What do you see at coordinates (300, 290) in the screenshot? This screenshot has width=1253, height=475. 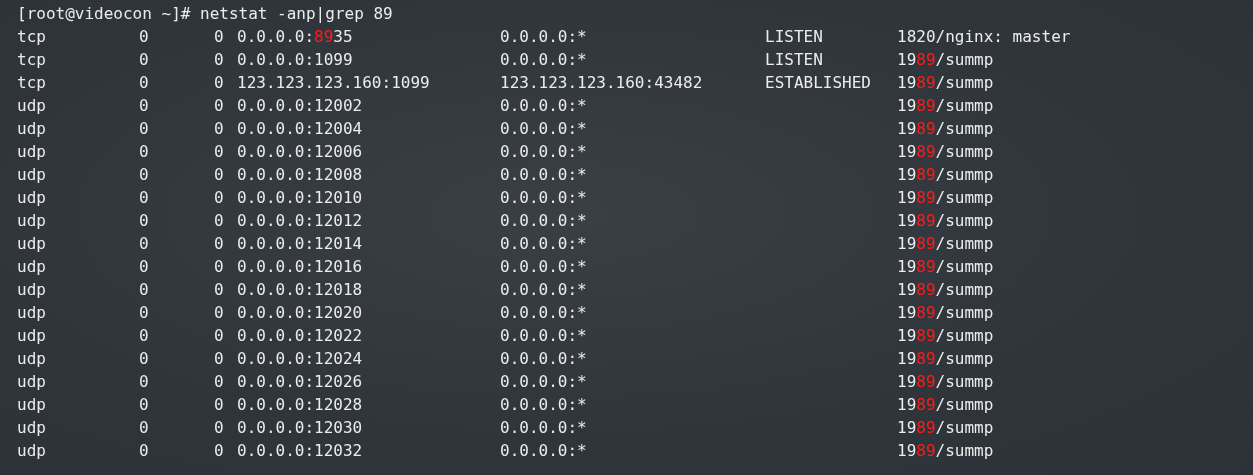 I see `local-address-text: 0.0.0.0:12018` at bounding box center [300, 290].